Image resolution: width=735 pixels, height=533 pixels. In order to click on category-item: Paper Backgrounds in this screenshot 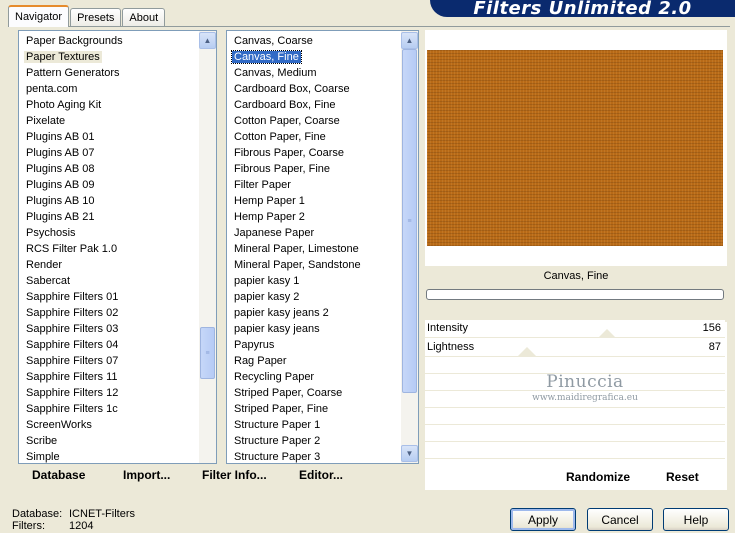, I will do `click(109, 41)`.